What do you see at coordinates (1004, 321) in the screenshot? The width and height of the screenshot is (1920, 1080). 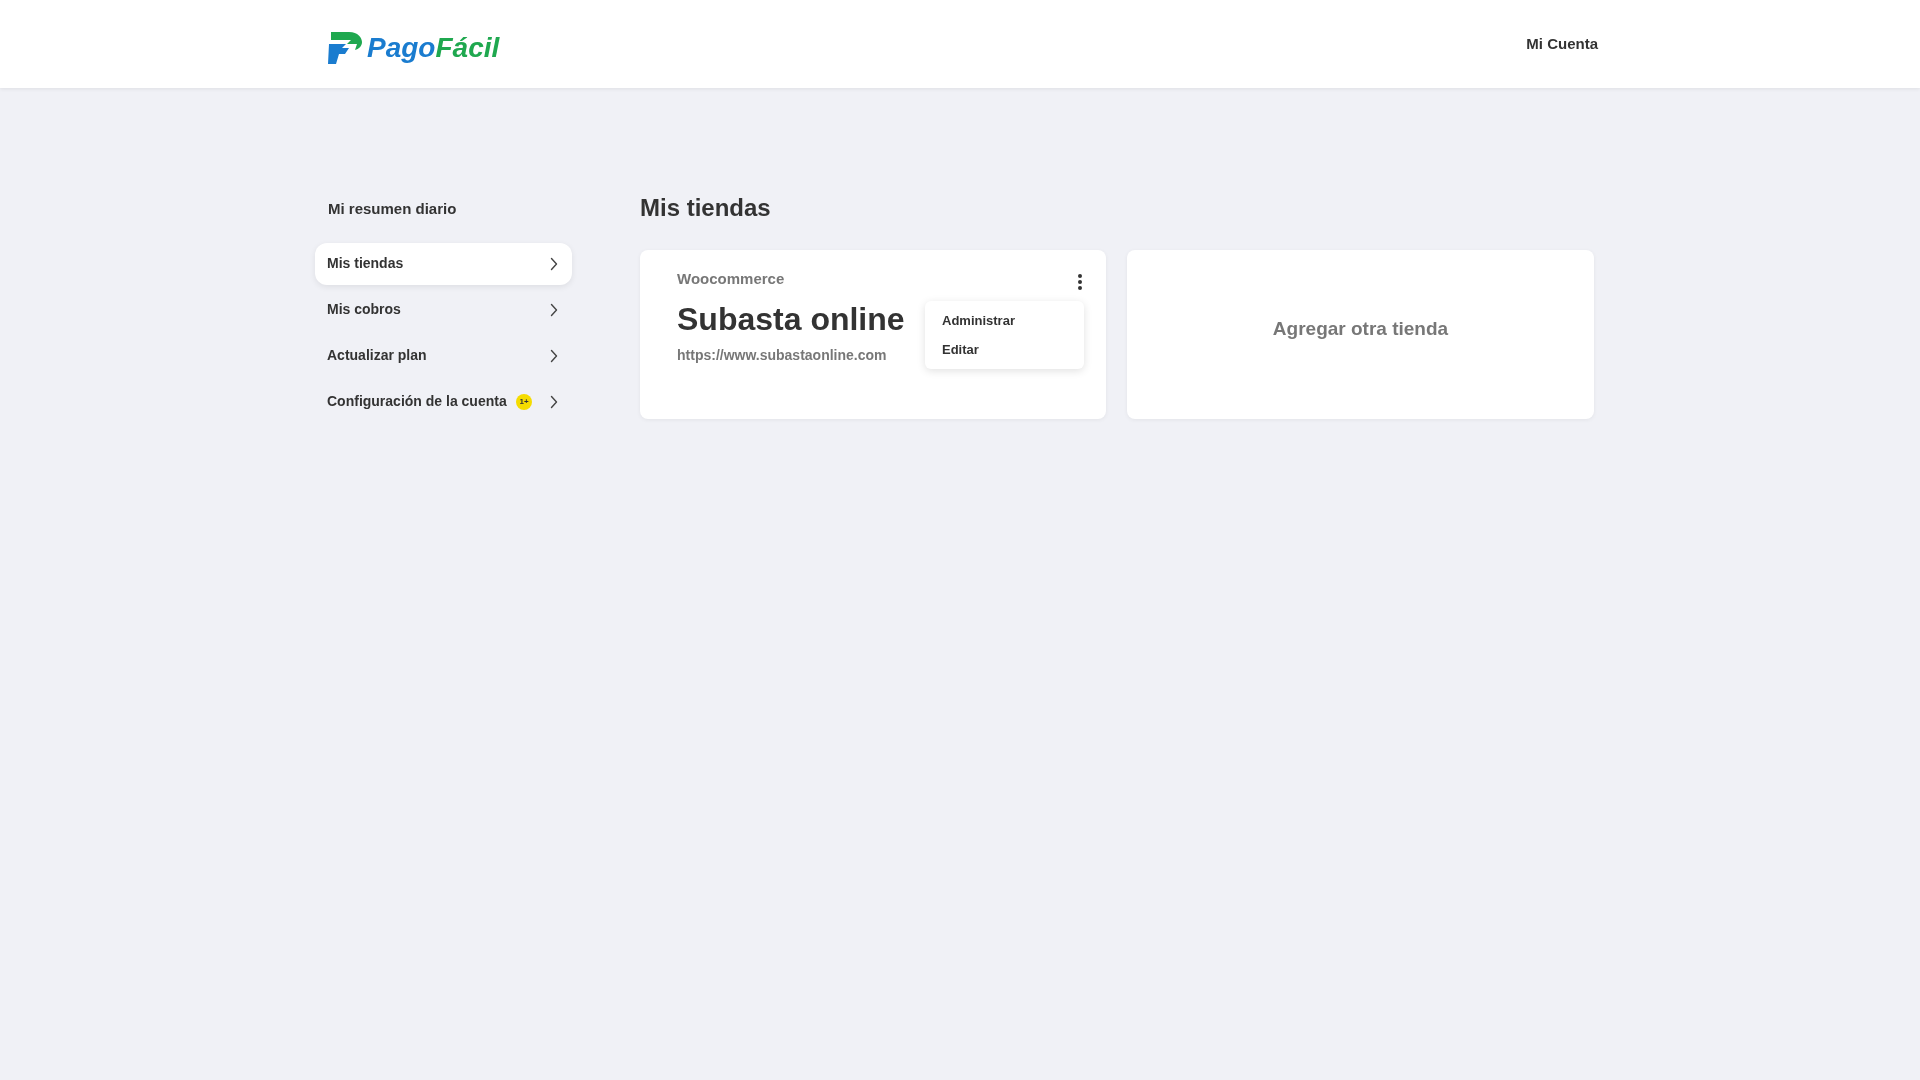 I see `menu-item: Administrar` at bounding box center [1004, 321].